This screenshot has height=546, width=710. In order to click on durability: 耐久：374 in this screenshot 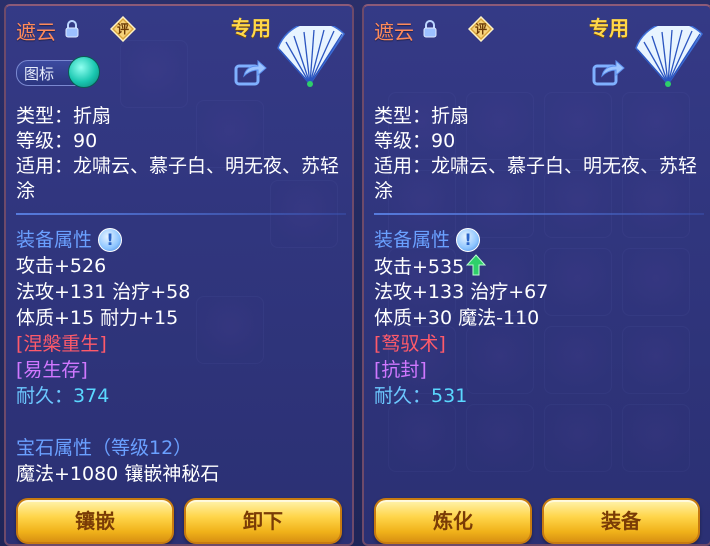, I will do `click(62, 396)`.